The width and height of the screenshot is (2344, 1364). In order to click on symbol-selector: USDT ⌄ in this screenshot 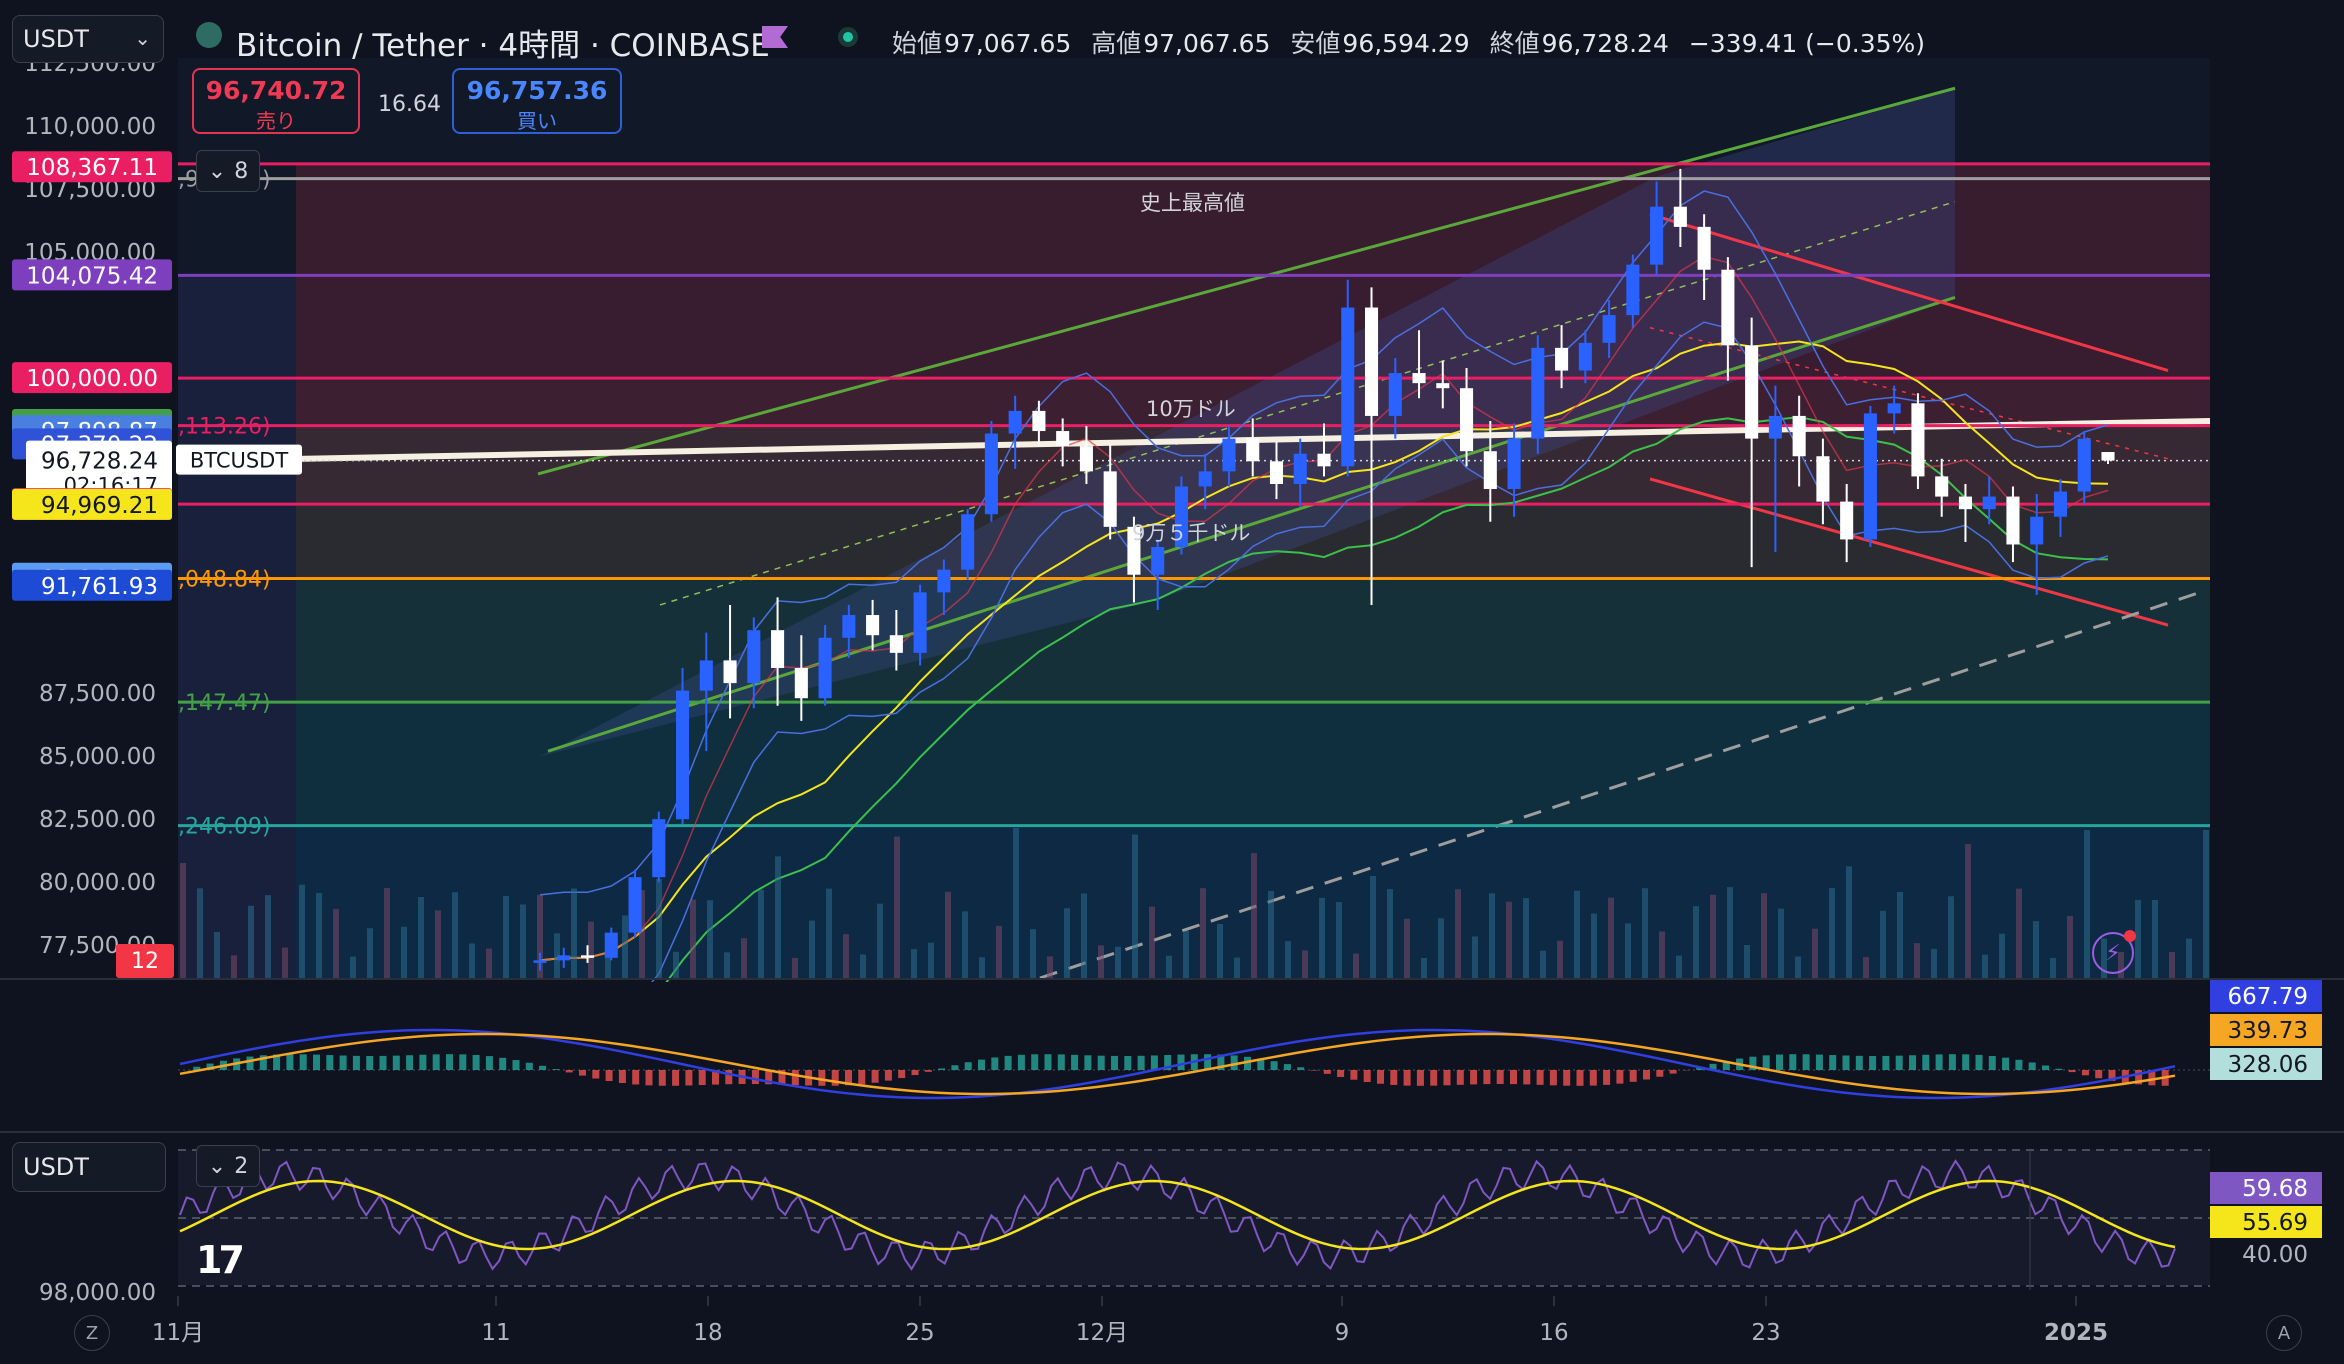, I will do `click(88, 39)`.